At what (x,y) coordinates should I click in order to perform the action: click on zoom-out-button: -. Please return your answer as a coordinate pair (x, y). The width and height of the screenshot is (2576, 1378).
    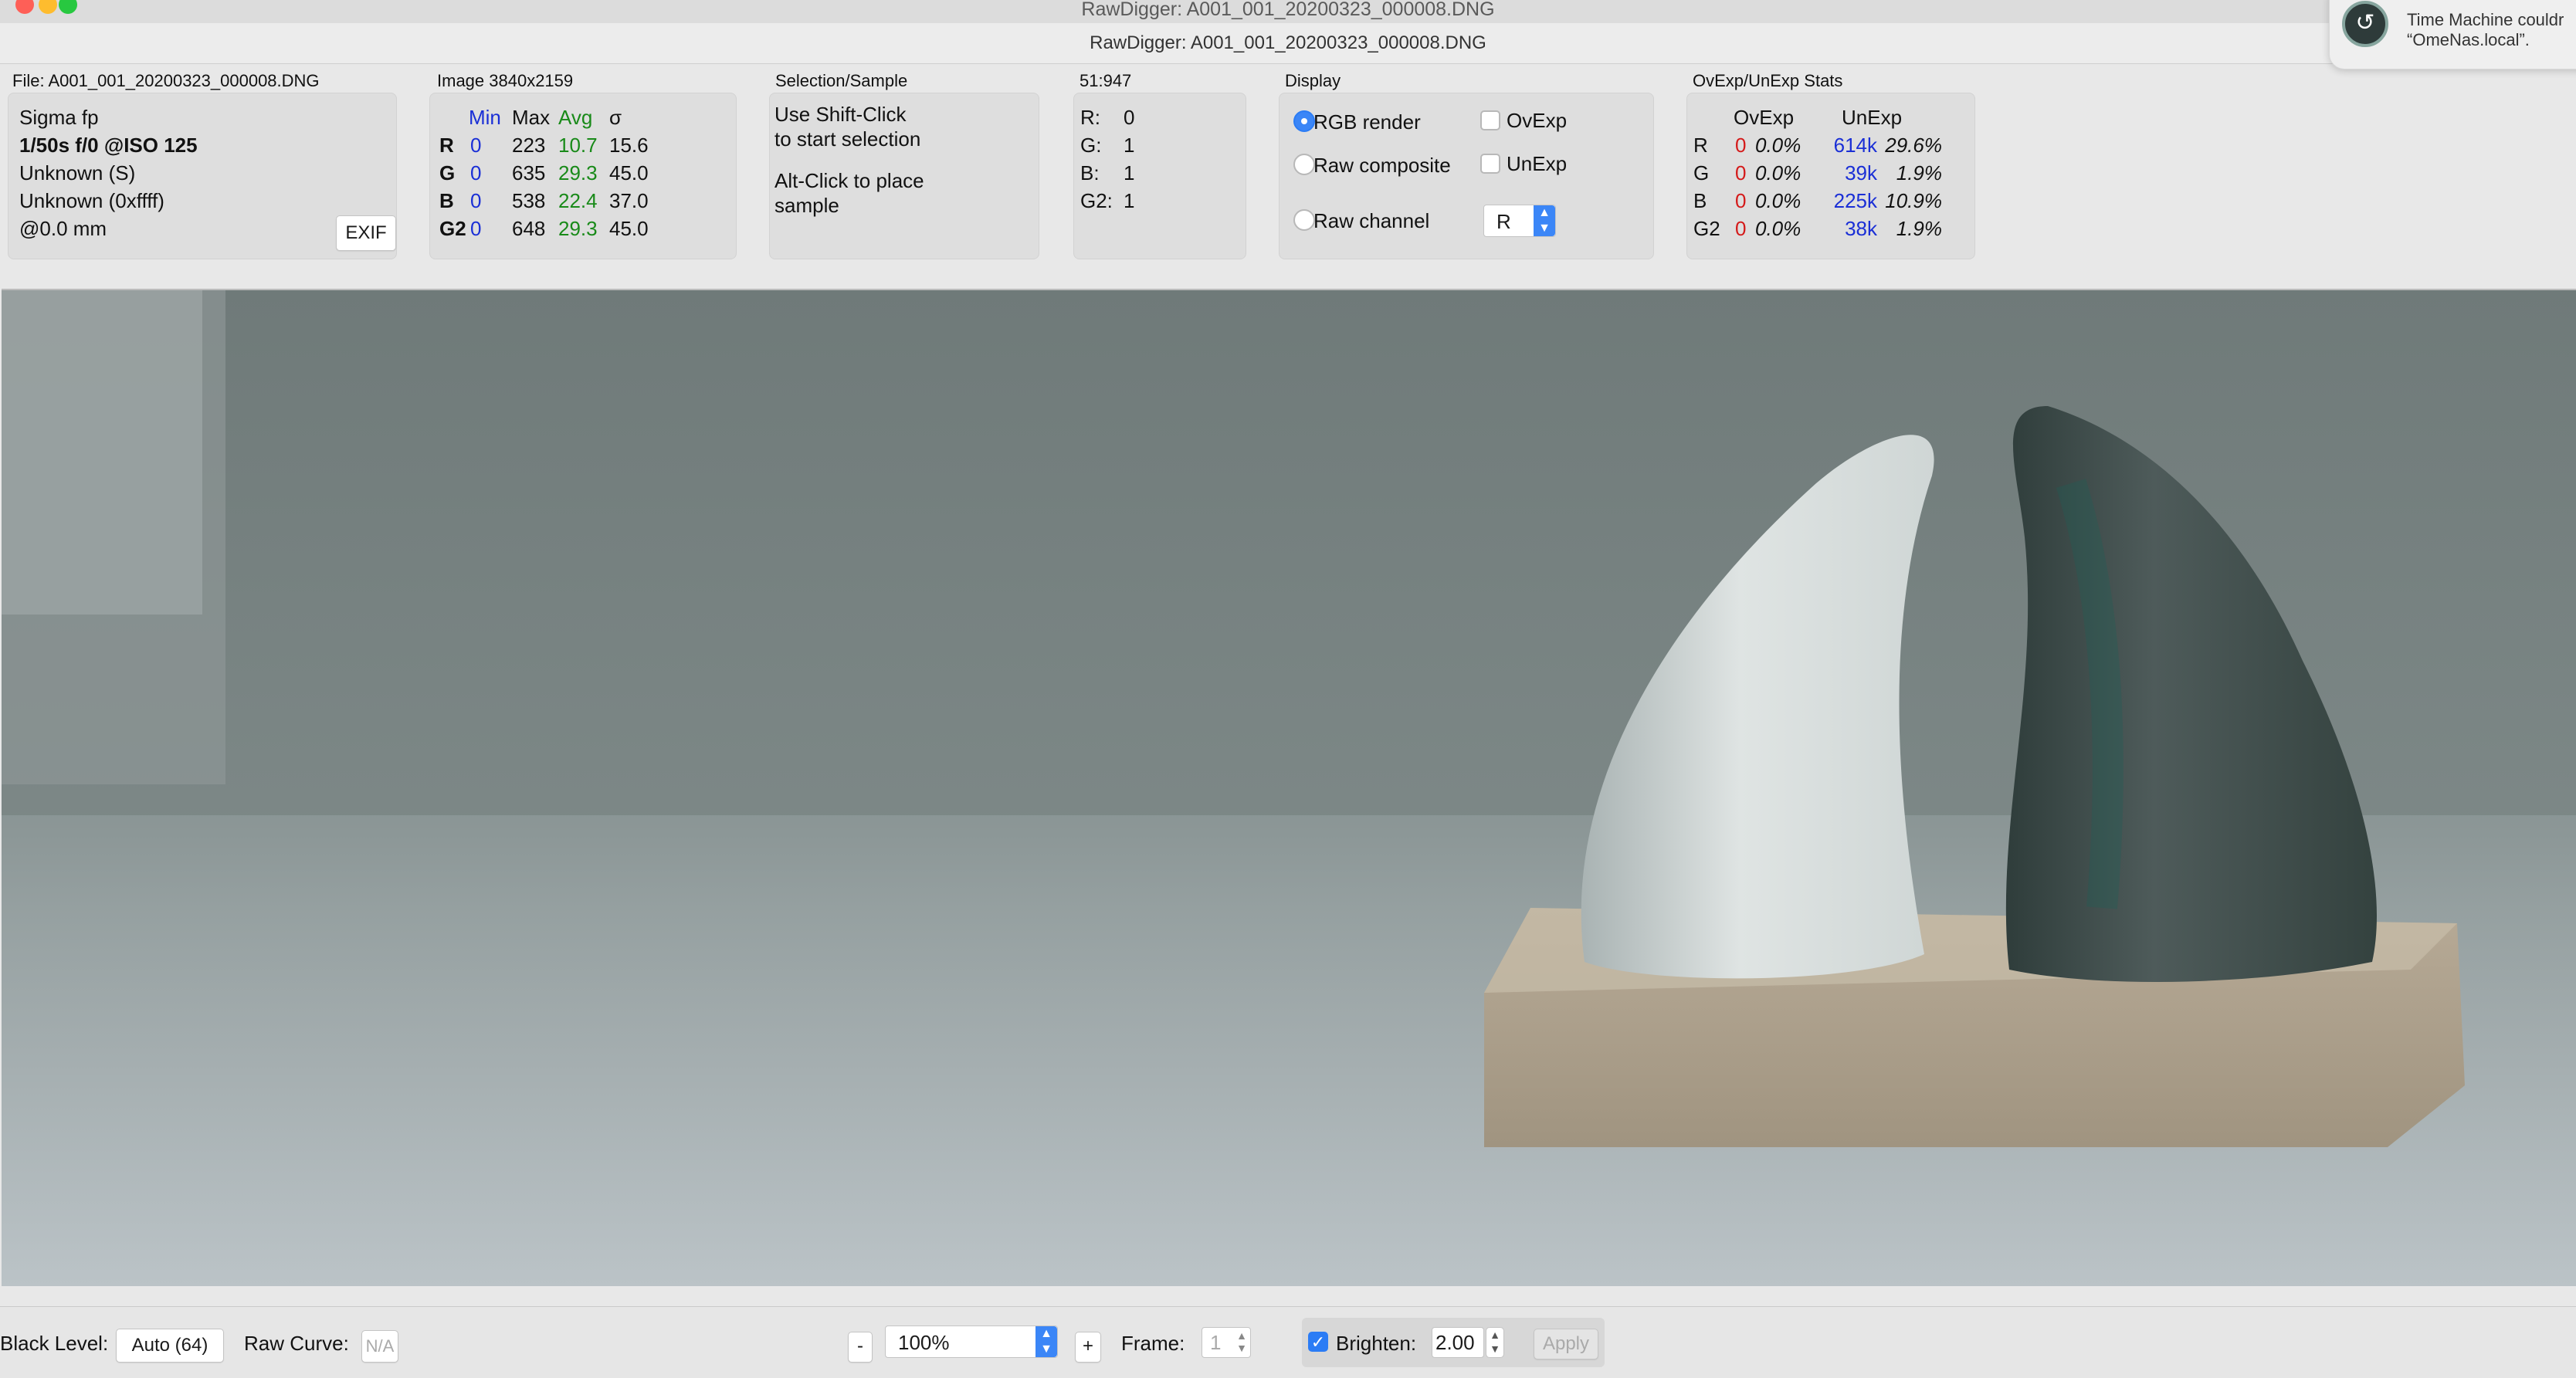
    Looking at the image, I should click on (860, 1347).